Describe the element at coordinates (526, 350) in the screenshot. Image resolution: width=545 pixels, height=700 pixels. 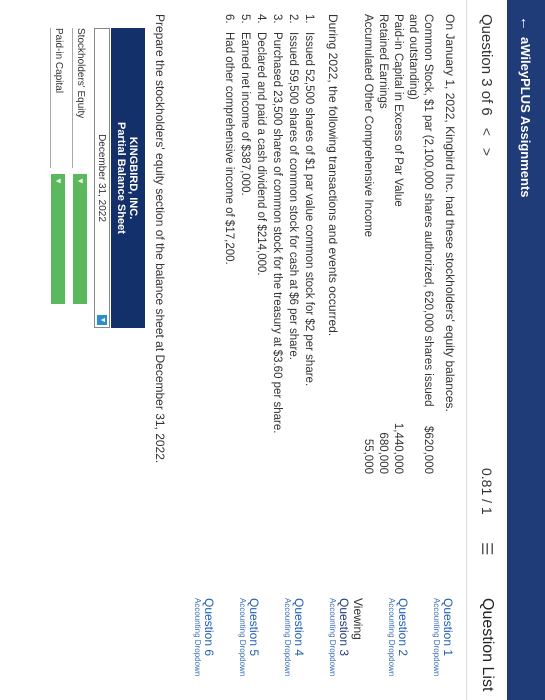
I see `top-header: ← aWileyPLUS Assignments` at that location.